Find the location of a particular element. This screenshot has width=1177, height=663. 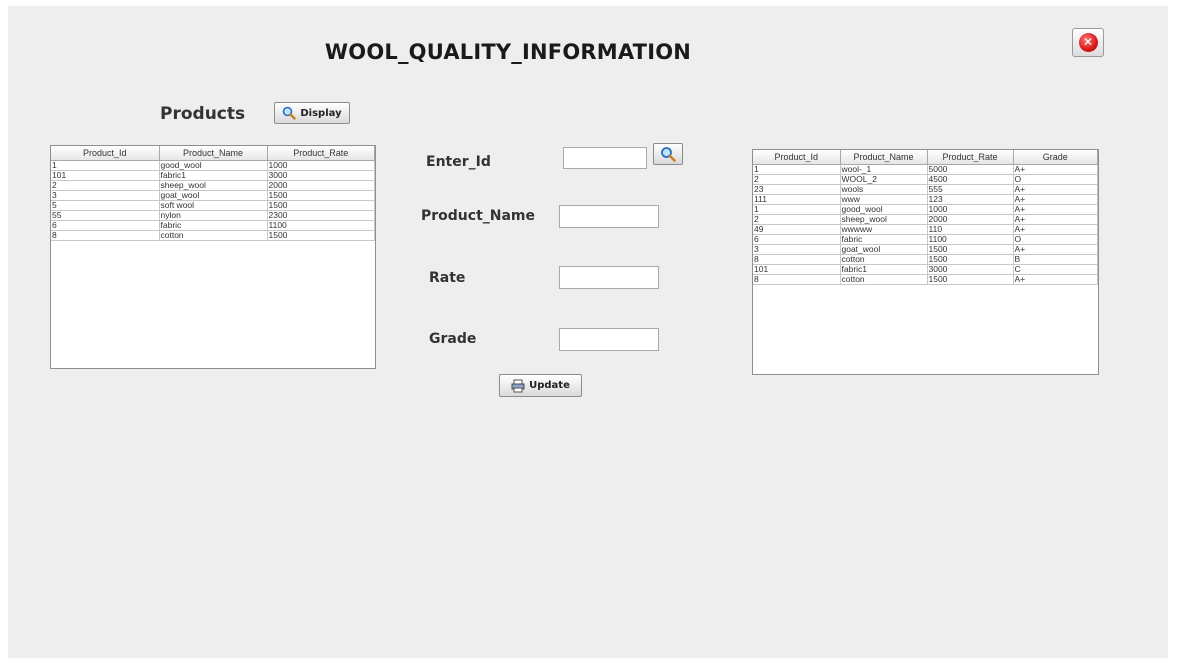

cell-name: wool-_1 is located at coordinates (884, 169).